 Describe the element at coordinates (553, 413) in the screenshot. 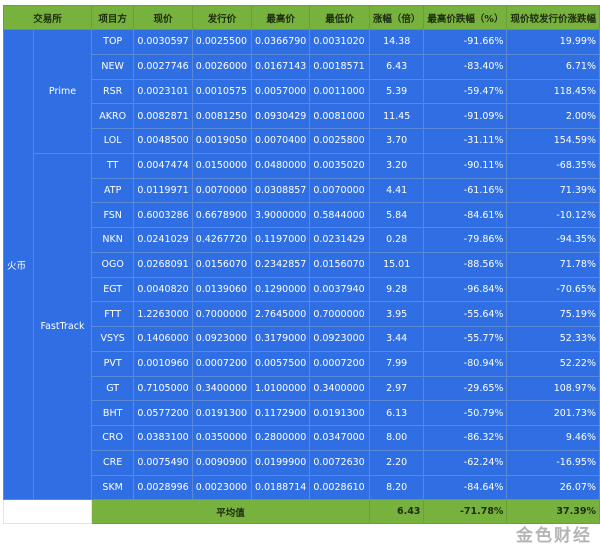

I see `cell-change-vs-issue: 201.73%` at that location.